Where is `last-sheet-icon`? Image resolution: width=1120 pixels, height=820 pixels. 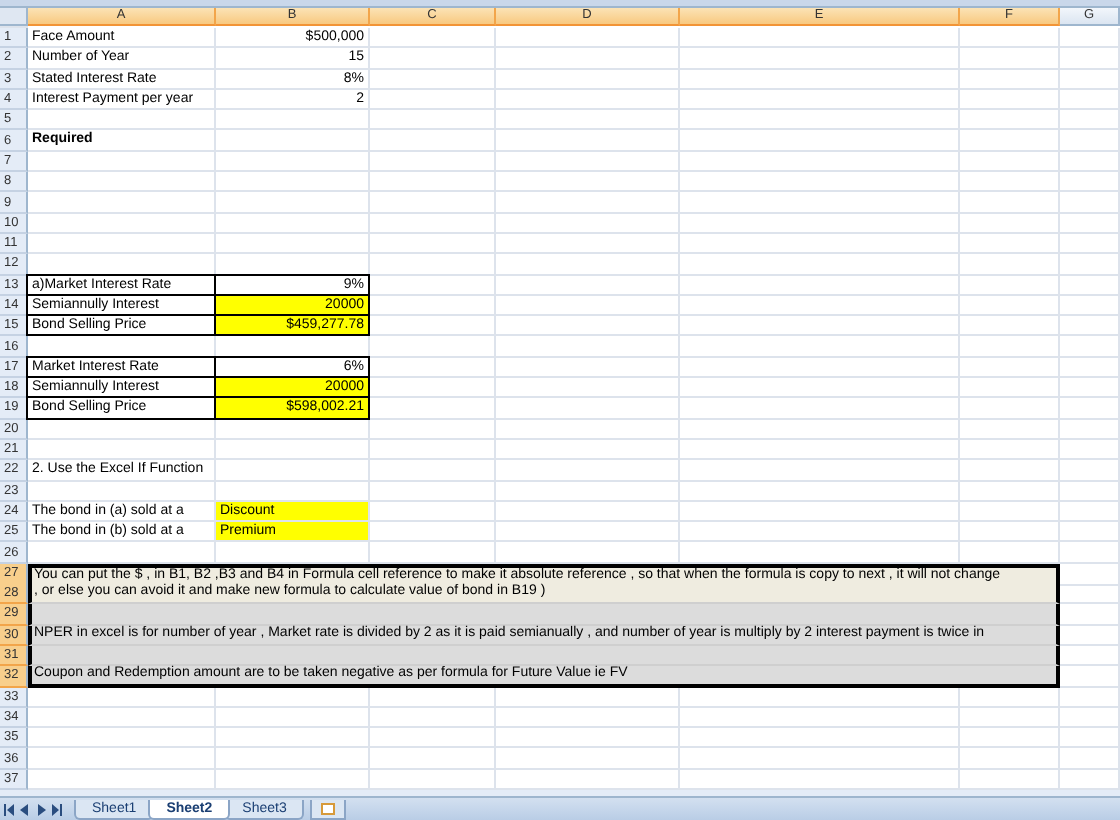
last-sheet-icon is located at coordinates (57, 810).